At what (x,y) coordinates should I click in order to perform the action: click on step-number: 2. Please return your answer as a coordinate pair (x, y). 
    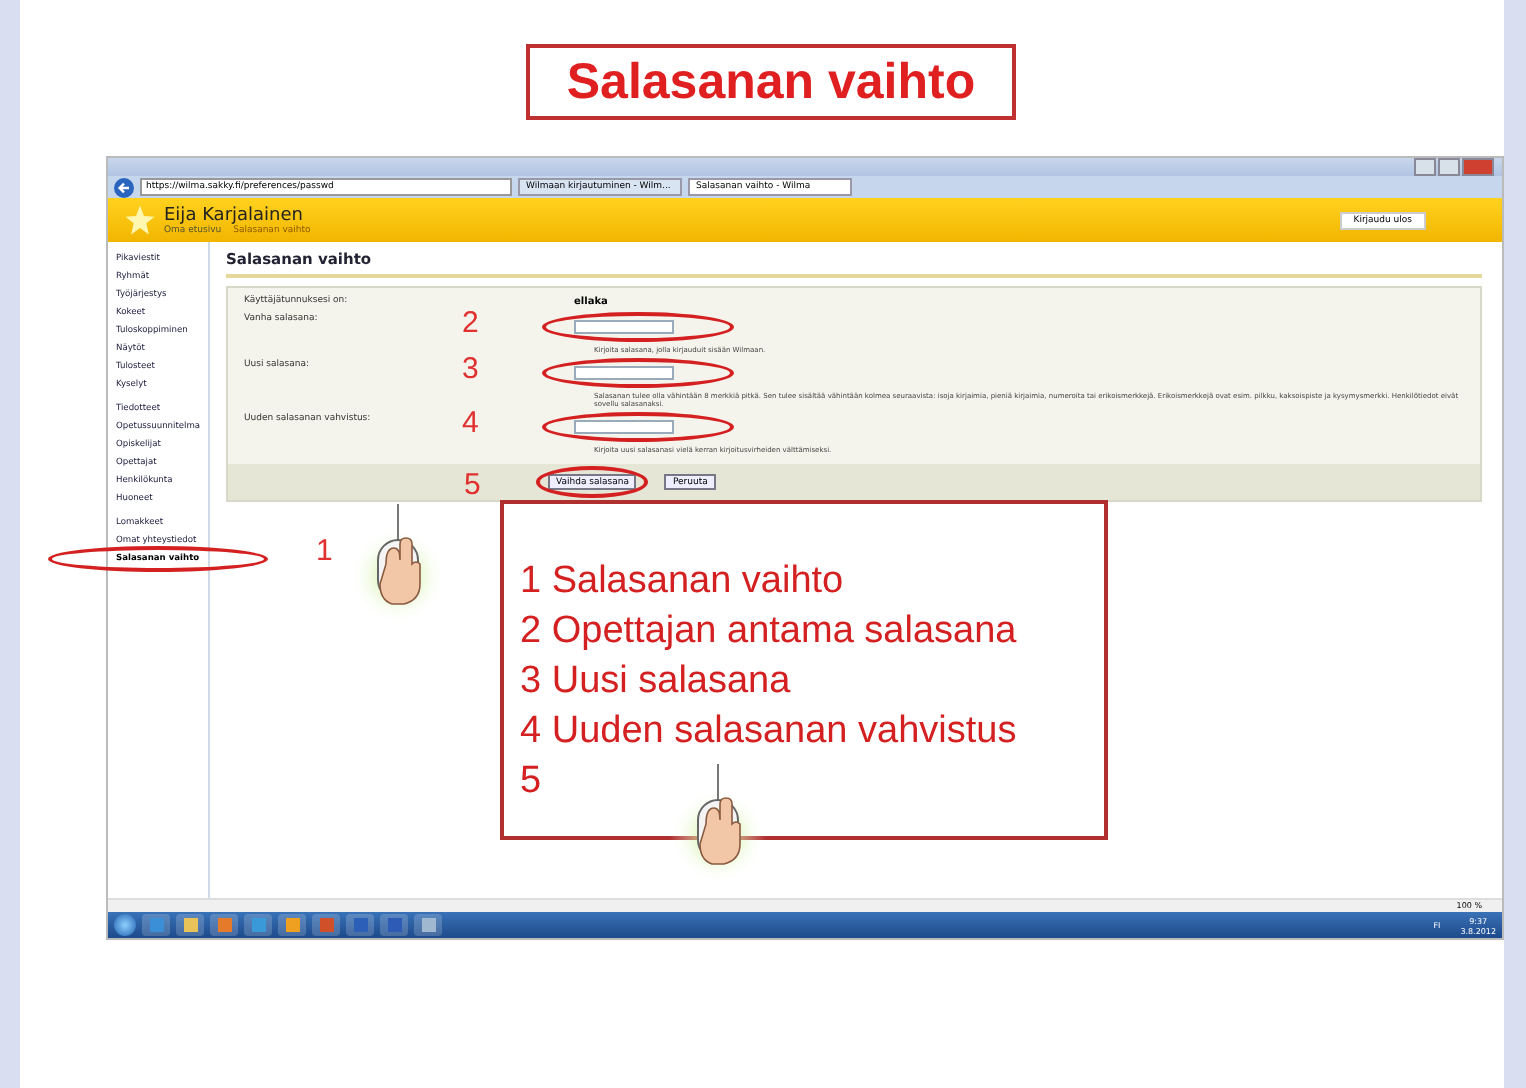
    Looking at the image, I should click on (470, 324).